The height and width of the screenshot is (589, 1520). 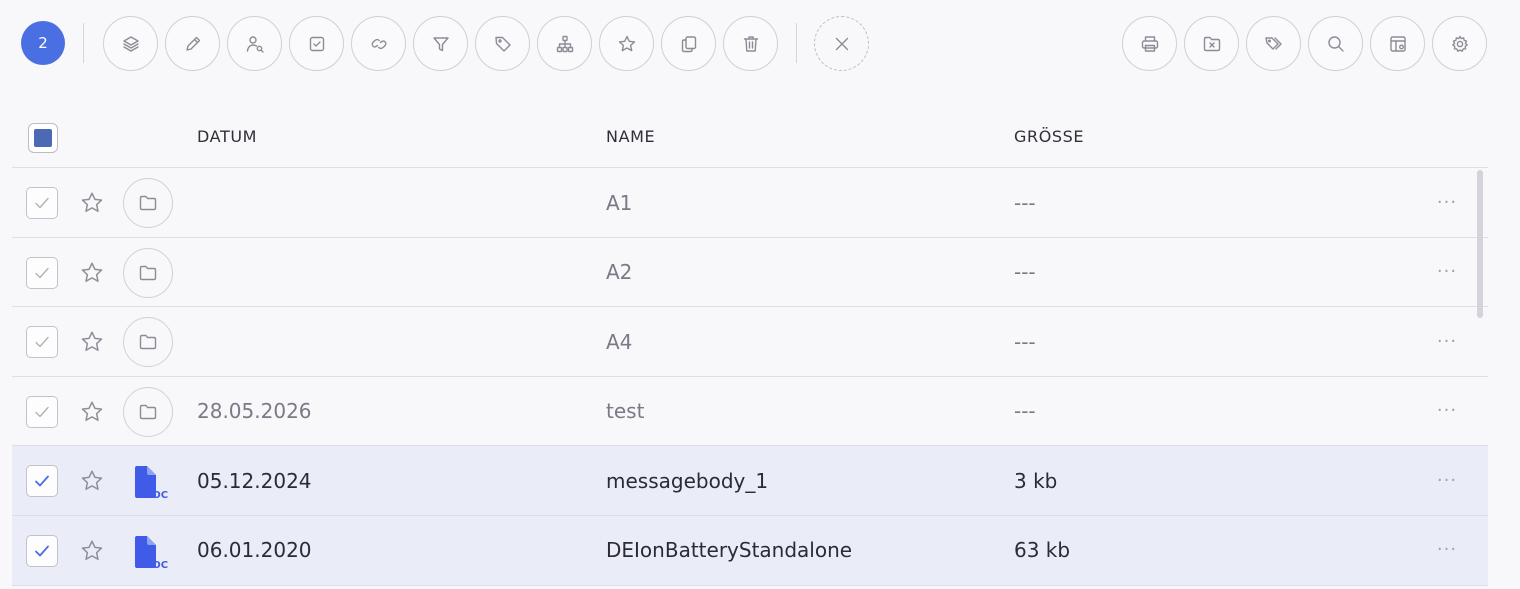 I want to click on filter-icon, so click(x=440, y=43).